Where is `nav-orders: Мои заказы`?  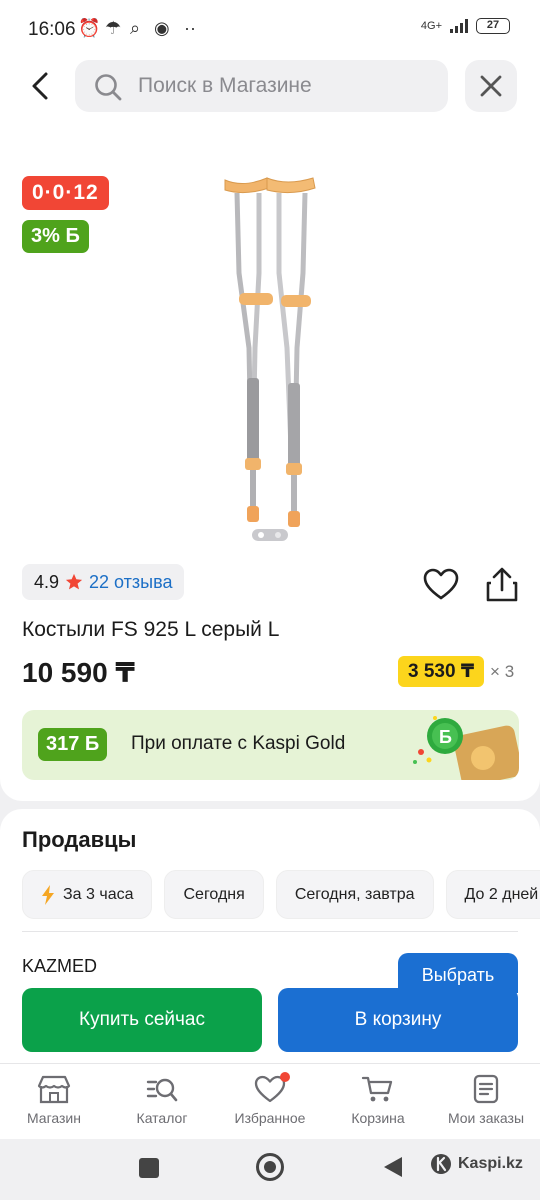
nav-orders: Мои заказы is located at coordinates (486, 1101).